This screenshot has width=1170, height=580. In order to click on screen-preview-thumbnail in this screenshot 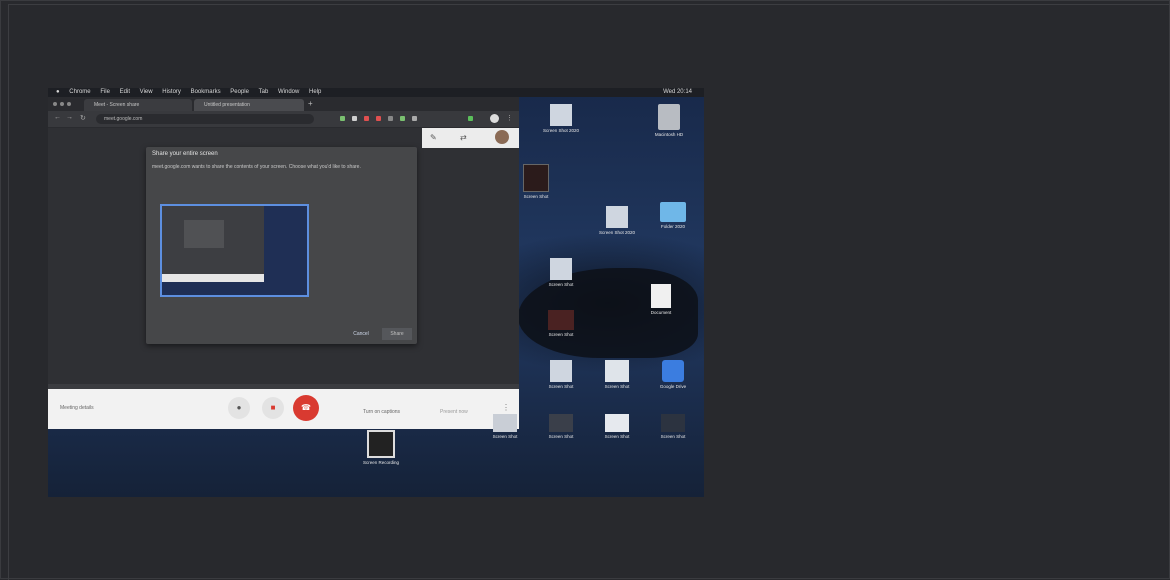, I will do `click(234, 250)`.